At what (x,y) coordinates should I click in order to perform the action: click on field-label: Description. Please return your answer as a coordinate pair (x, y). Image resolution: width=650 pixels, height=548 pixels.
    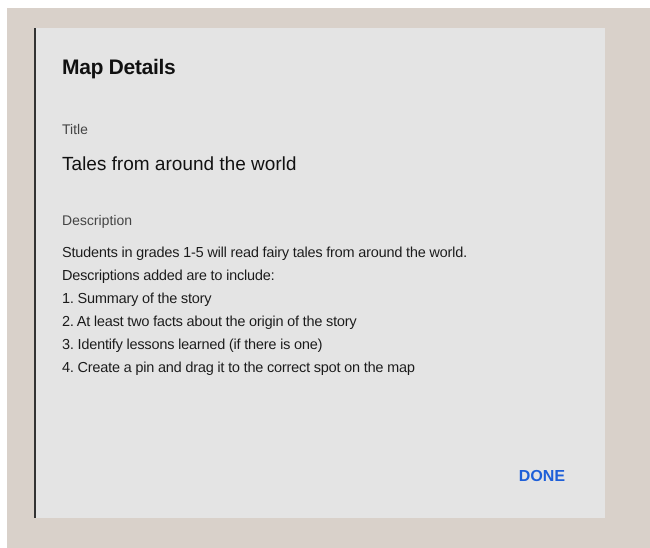
    Looking at the image, I should click on (98, 220).